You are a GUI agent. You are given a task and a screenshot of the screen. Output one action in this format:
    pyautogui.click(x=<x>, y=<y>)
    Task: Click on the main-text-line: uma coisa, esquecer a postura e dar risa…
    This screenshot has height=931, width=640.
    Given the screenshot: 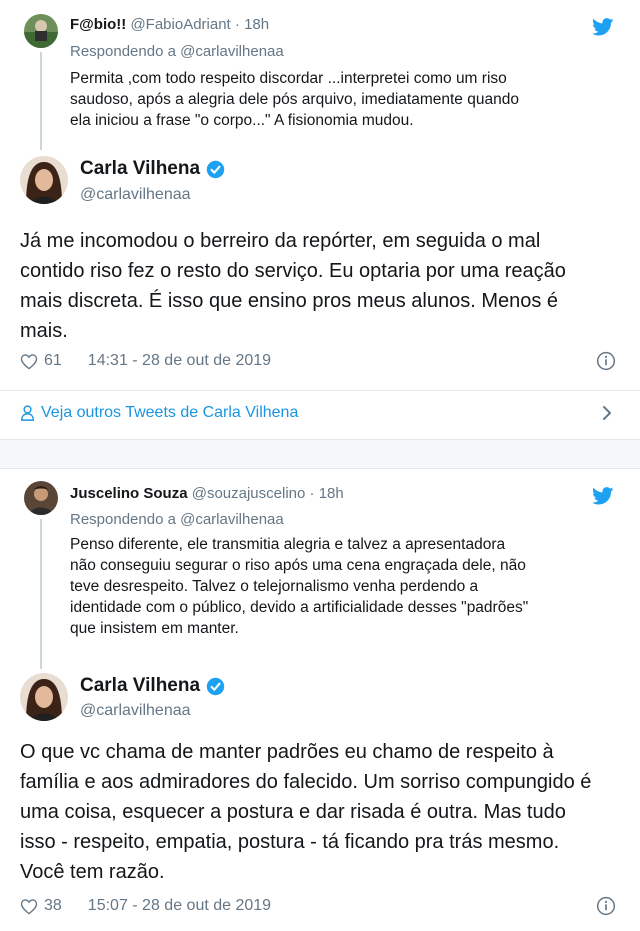 What is the action you would take?
    pyautogui.click(x=293, y=812)
    